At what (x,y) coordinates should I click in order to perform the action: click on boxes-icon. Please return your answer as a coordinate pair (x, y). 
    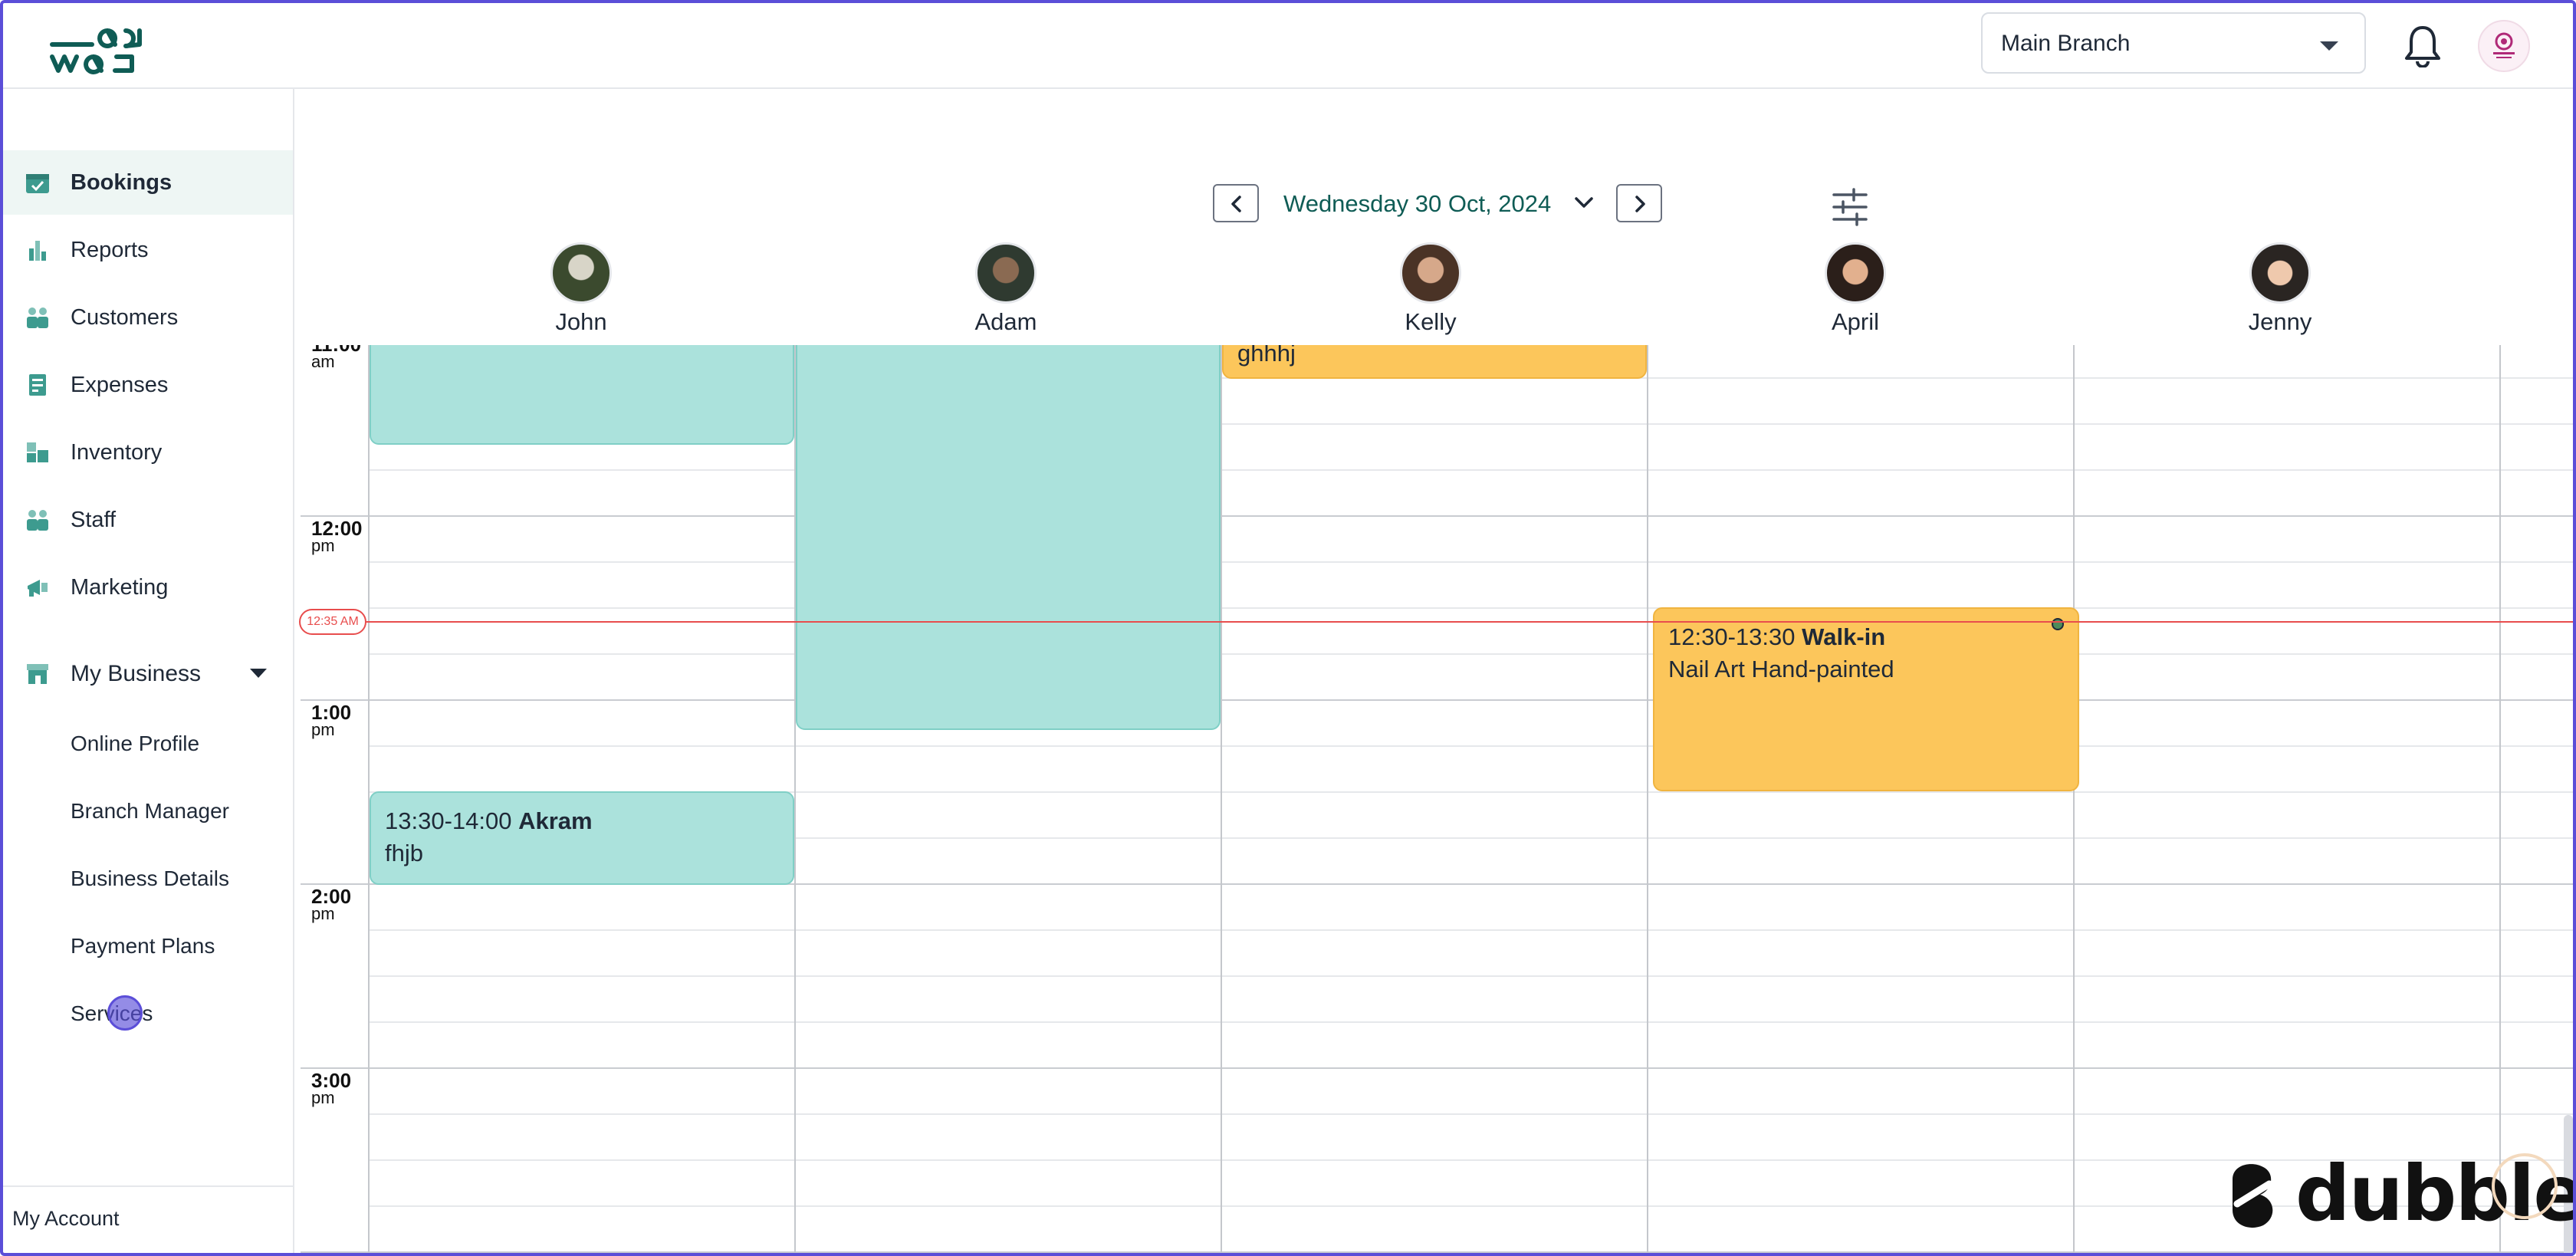
    Looking at the image, I should click on (37, 452).